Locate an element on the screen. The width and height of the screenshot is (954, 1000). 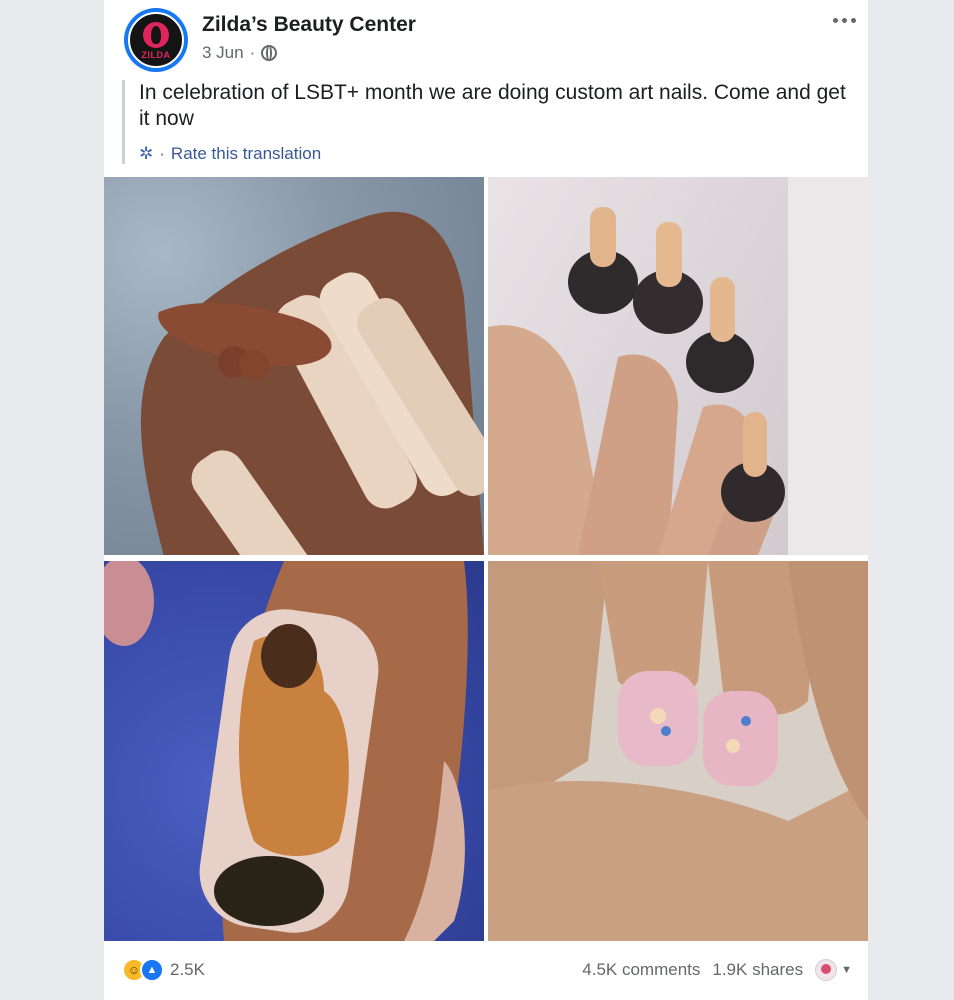
reaction-icons: ☺ ▲ is located at coordinates (143, 970).